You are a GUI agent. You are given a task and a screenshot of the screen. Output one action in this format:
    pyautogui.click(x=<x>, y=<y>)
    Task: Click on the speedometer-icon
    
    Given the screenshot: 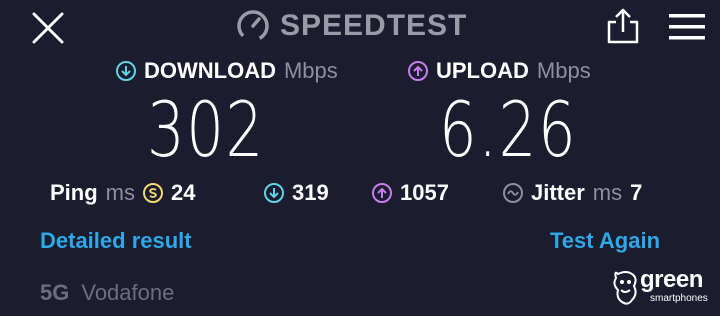 What is the action you would take?
    pyautogui.click(x=253, y=26)
    